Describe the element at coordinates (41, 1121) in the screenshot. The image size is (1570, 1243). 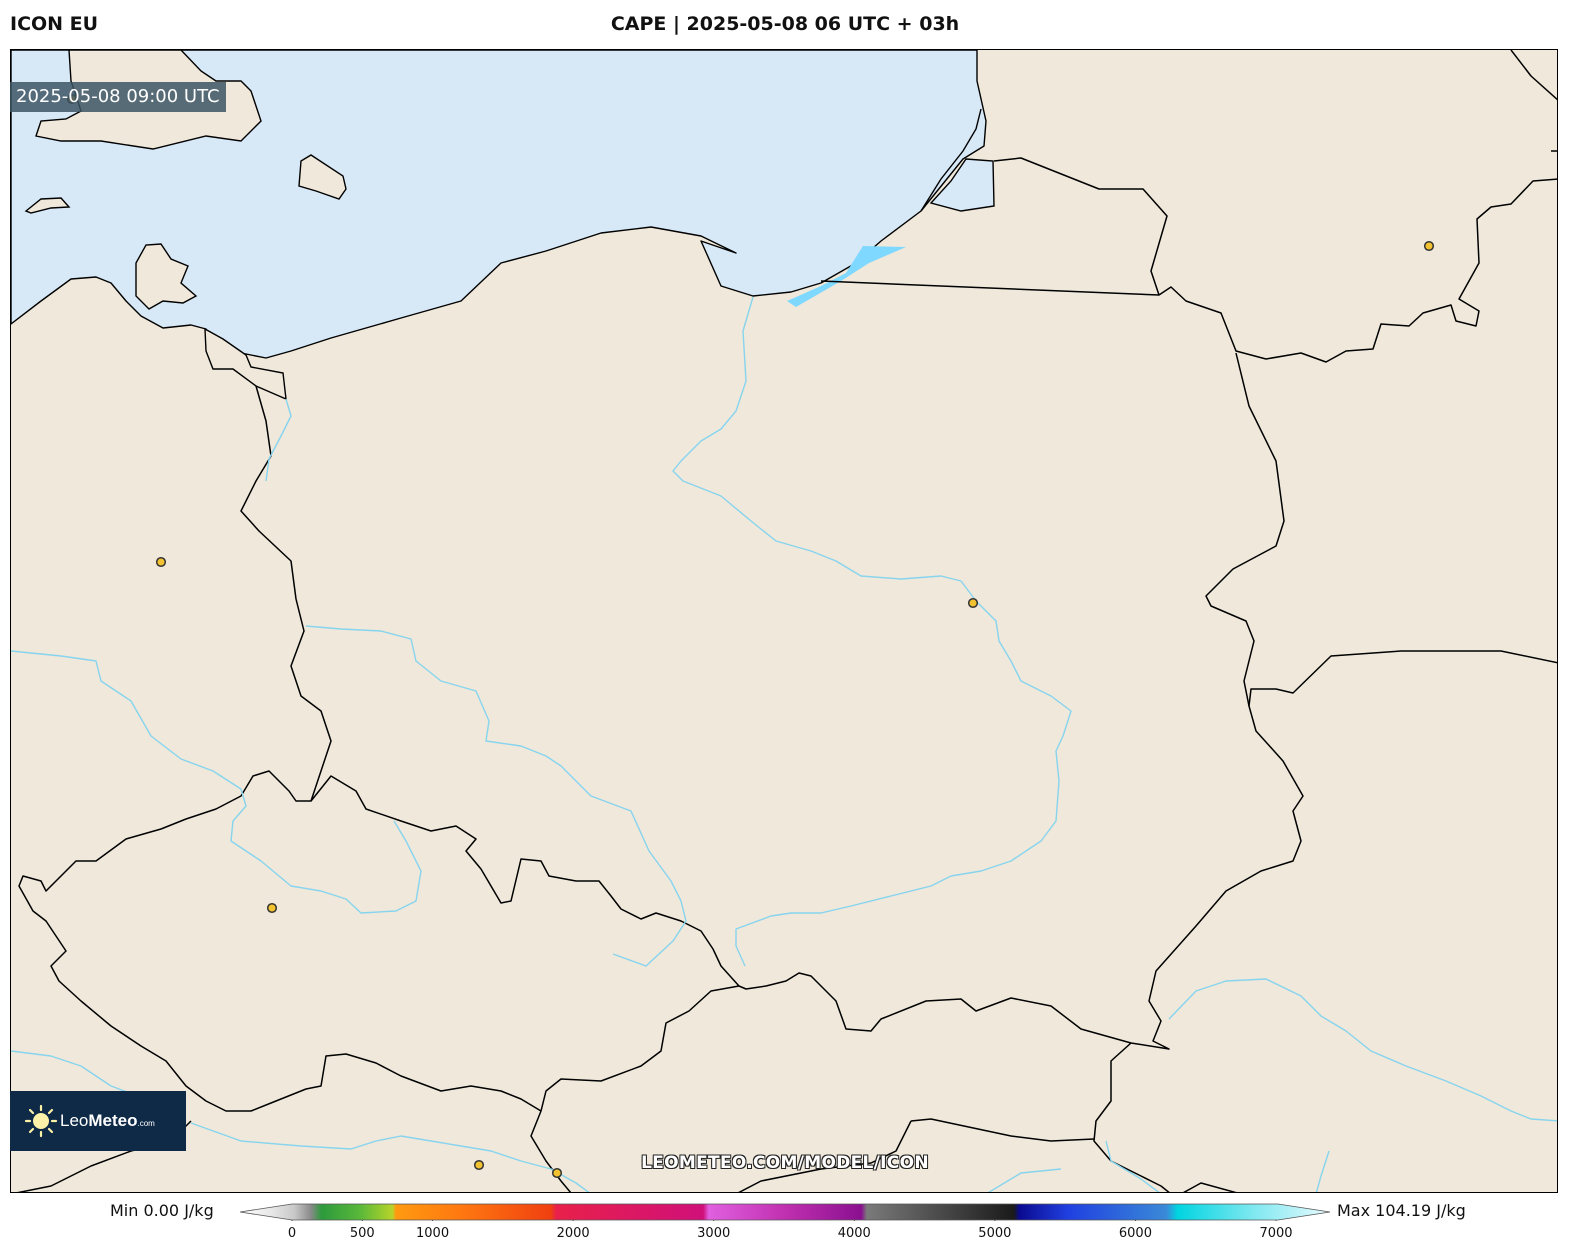
I see `sun-icon` at that location.